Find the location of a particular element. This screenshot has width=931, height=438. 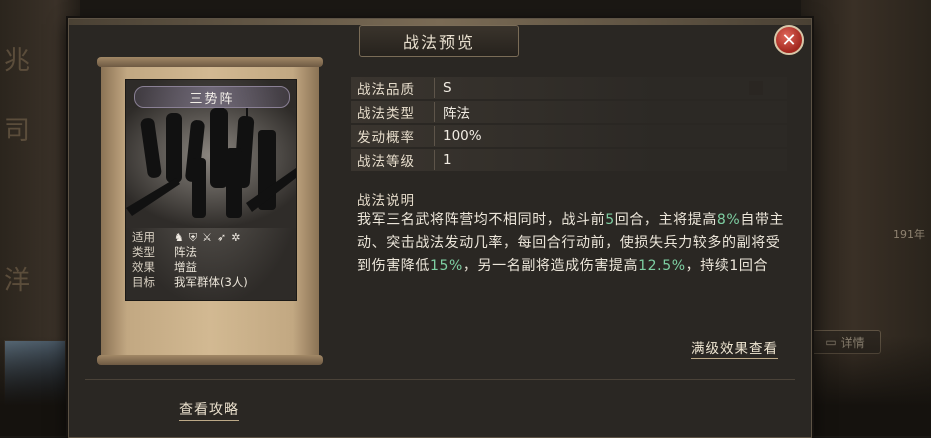

tactic-properties: 战法品质 S 战法类型 阵法 发动概率 100% 战法等级 1 is located at coordinates (569, 125).